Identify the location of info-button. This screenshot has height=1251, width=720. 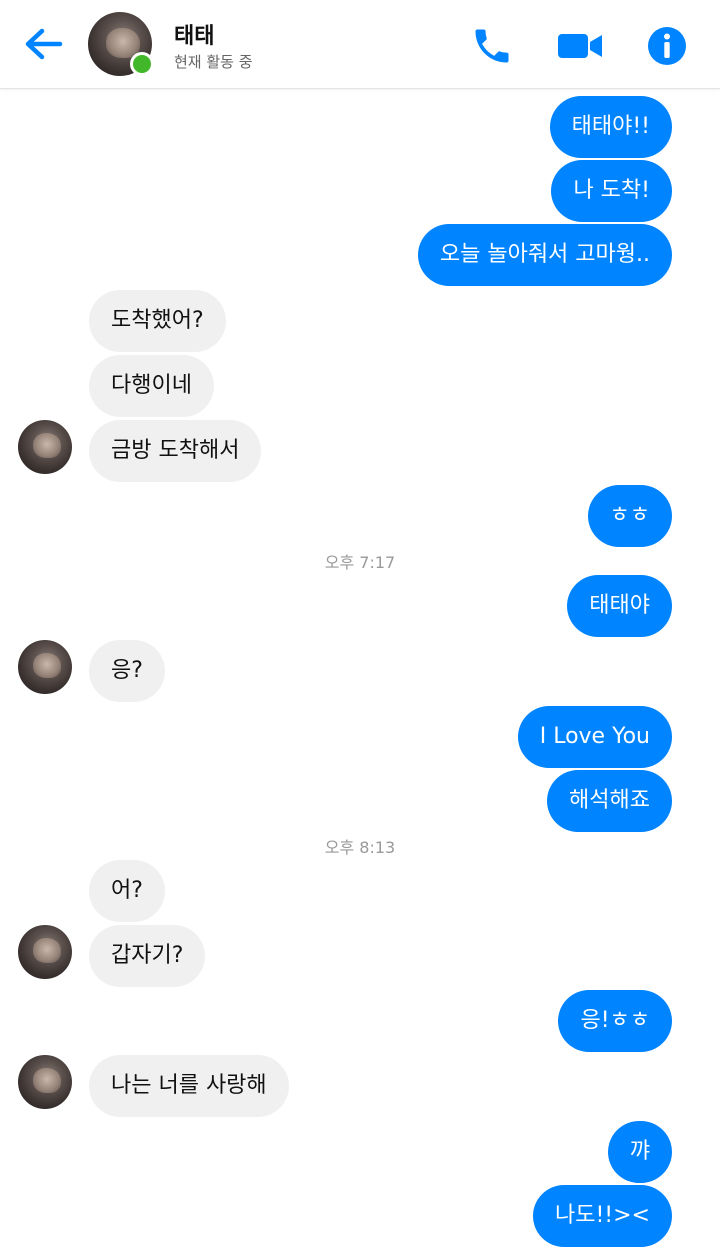
(667, 46).